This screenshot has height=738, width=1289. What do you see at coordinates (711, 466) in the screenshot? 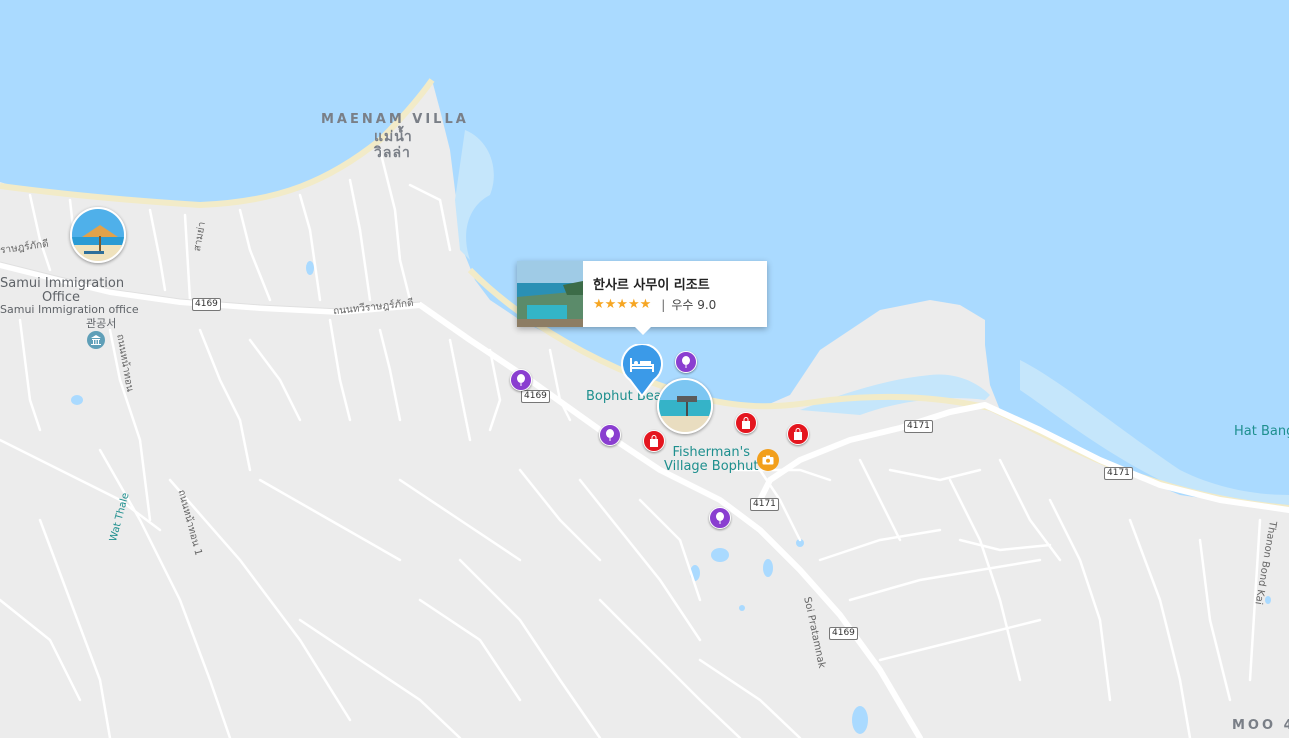
I see `fishermans-village-line2: Village Bophut` at bounding box center [711, 466].